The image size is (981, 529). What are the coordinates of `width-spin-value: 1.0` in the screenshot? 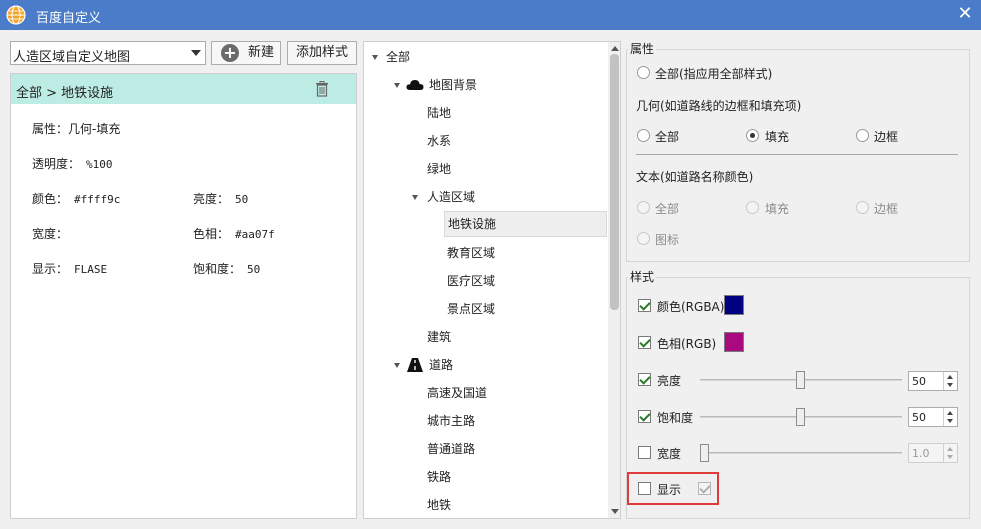 It's located at (921, 453).